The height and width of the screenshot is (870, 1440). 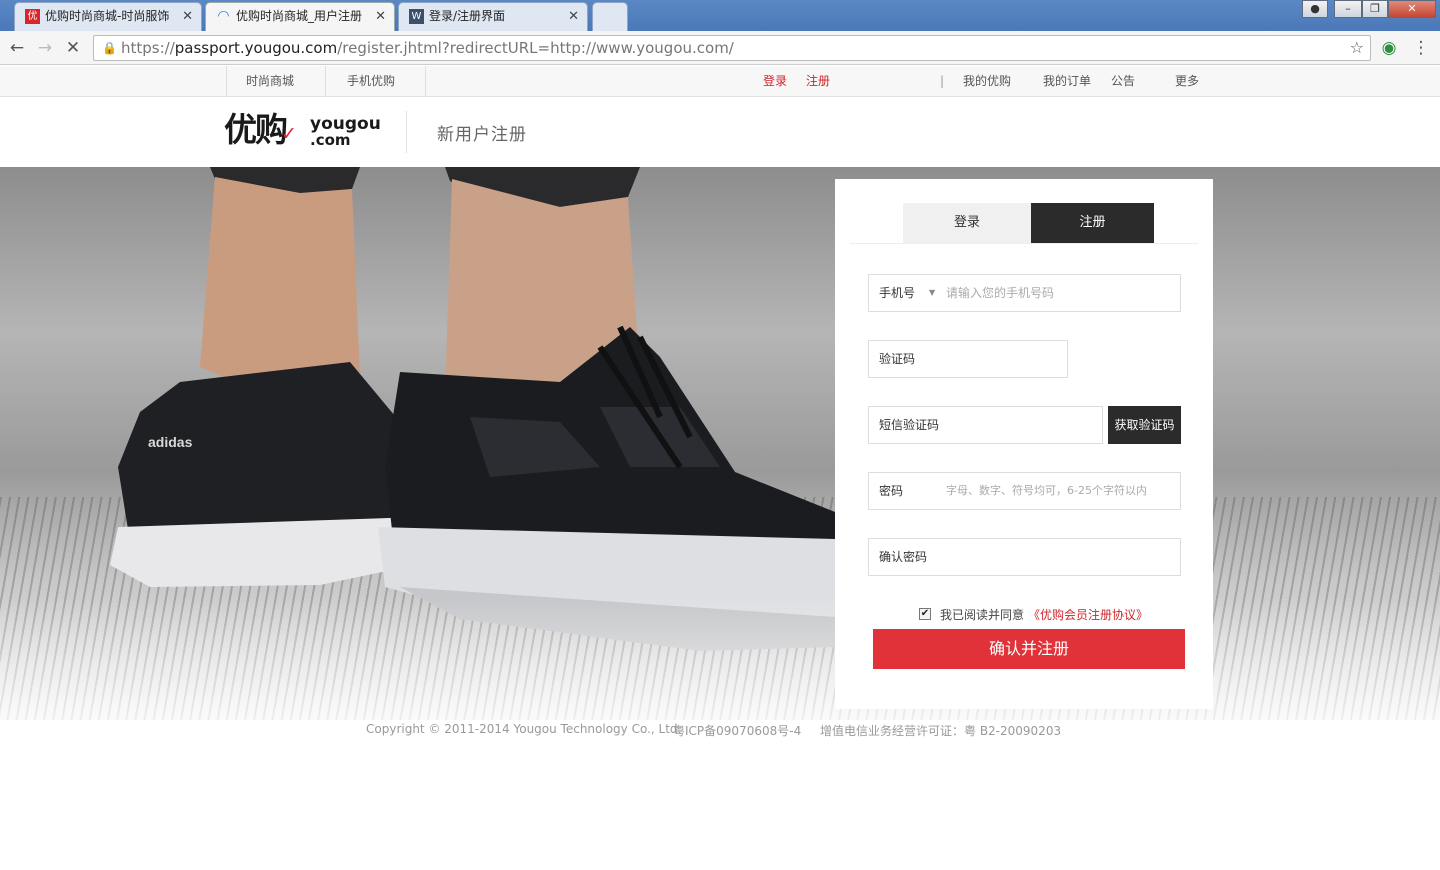 I want to click on nav-register-link: 注册, so click(x=818, y=81).